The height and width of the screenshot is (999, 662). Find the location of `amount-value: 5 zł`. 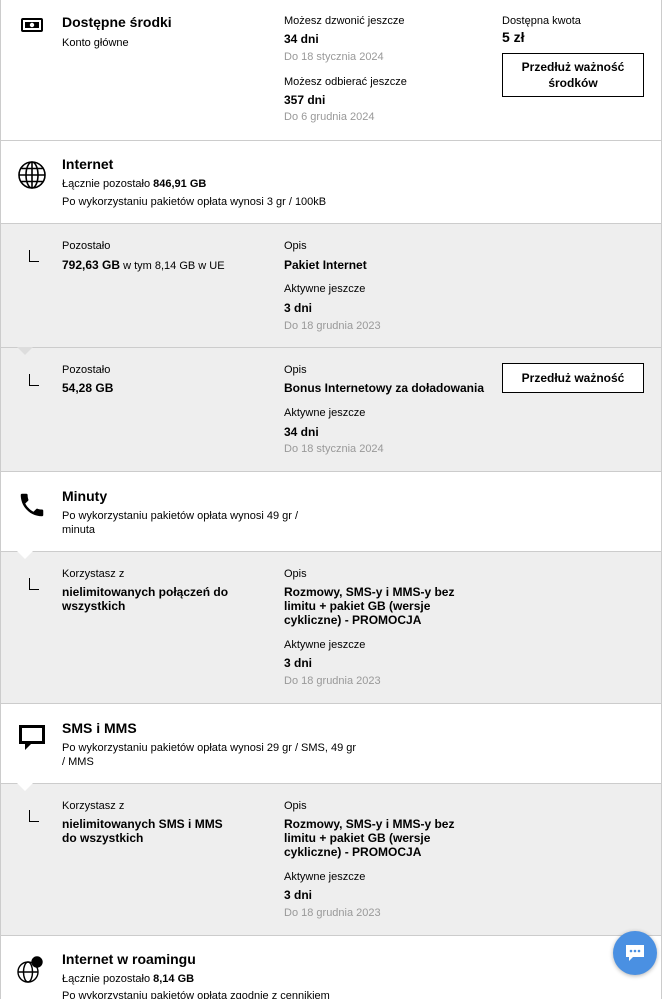

amount-value: 5 zł is located at coordinates (513, 37).